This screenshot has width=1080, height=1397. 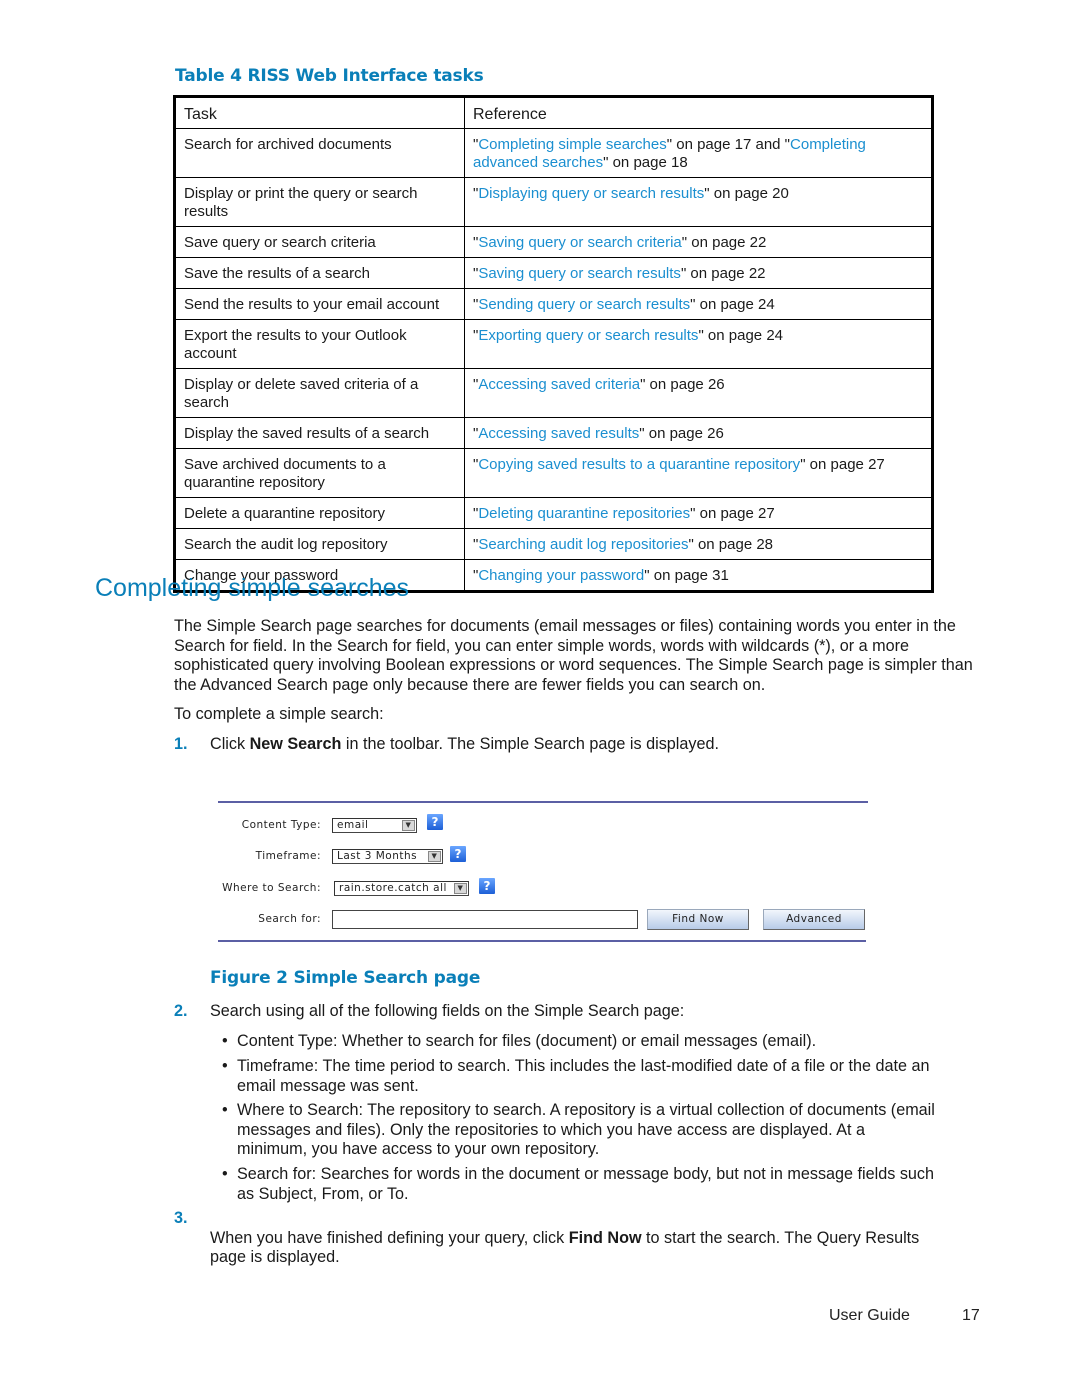 What do you see at coordinates (271, 888) in the screenshot?
I see `where-to-search-label: Where to Search:` at bounding box center [271, 888].